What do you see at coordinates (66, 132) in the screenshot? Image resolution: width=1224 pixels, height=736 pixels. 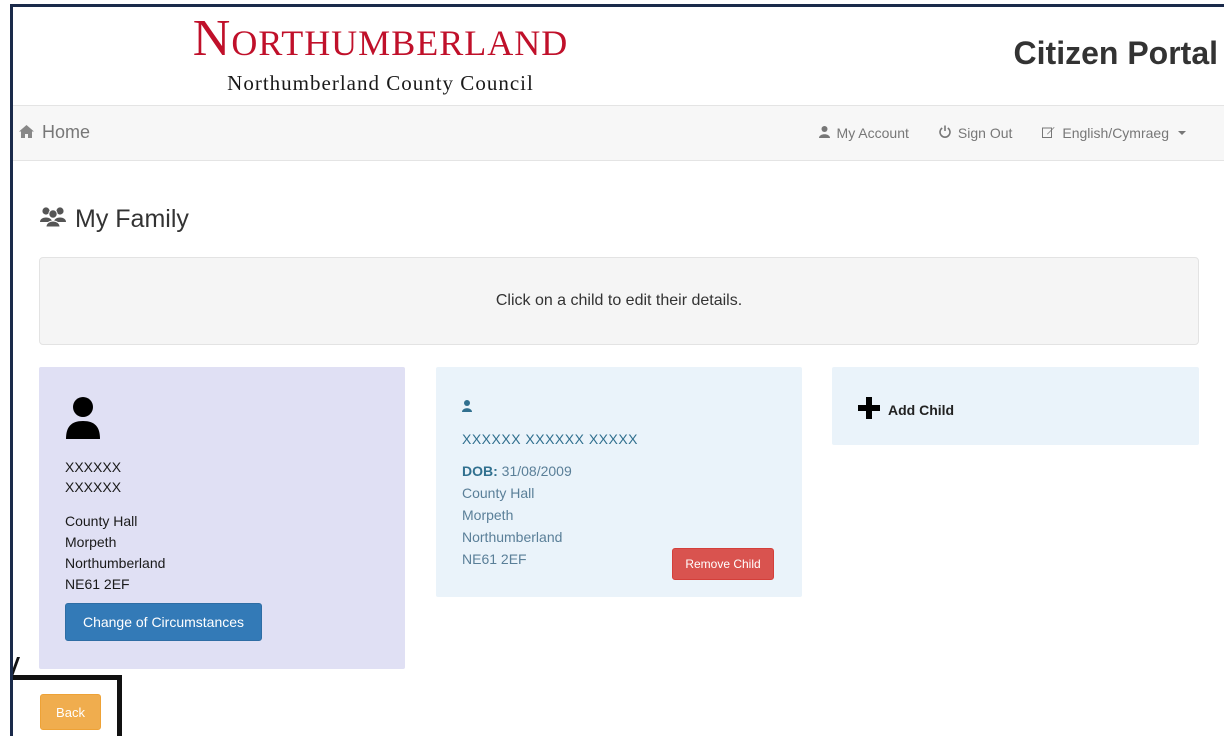 I see `nav-home-label: Home` at bounding box center [66, 132].